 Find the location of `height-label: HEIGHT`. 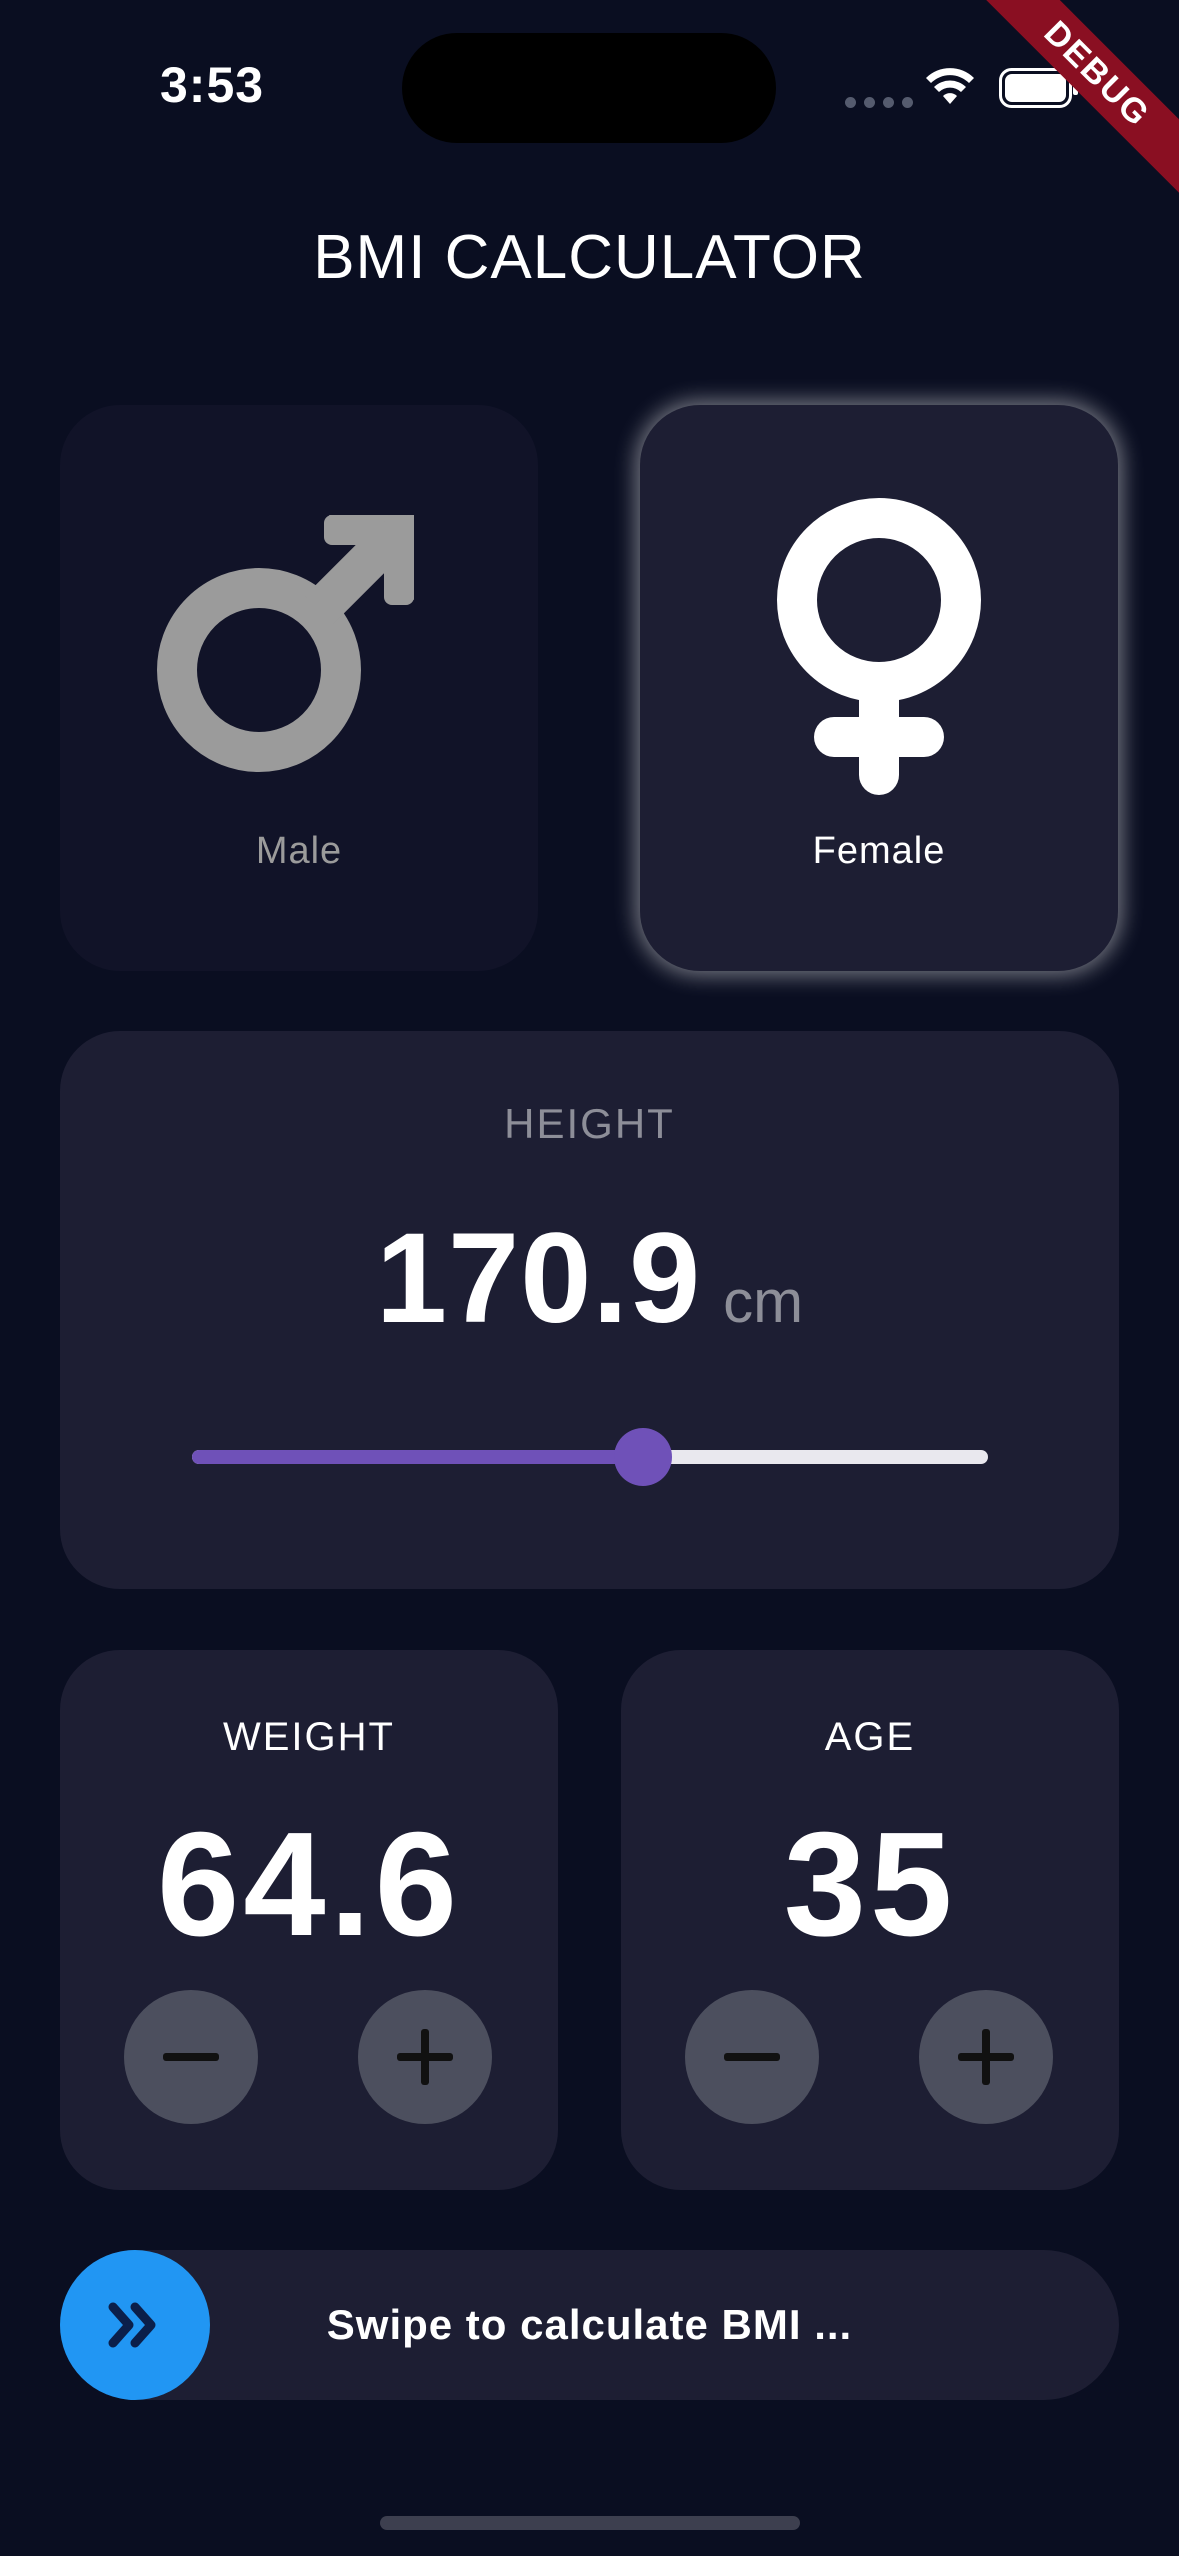

height-label: HEIGHT is located at coordinates (589, 1123).